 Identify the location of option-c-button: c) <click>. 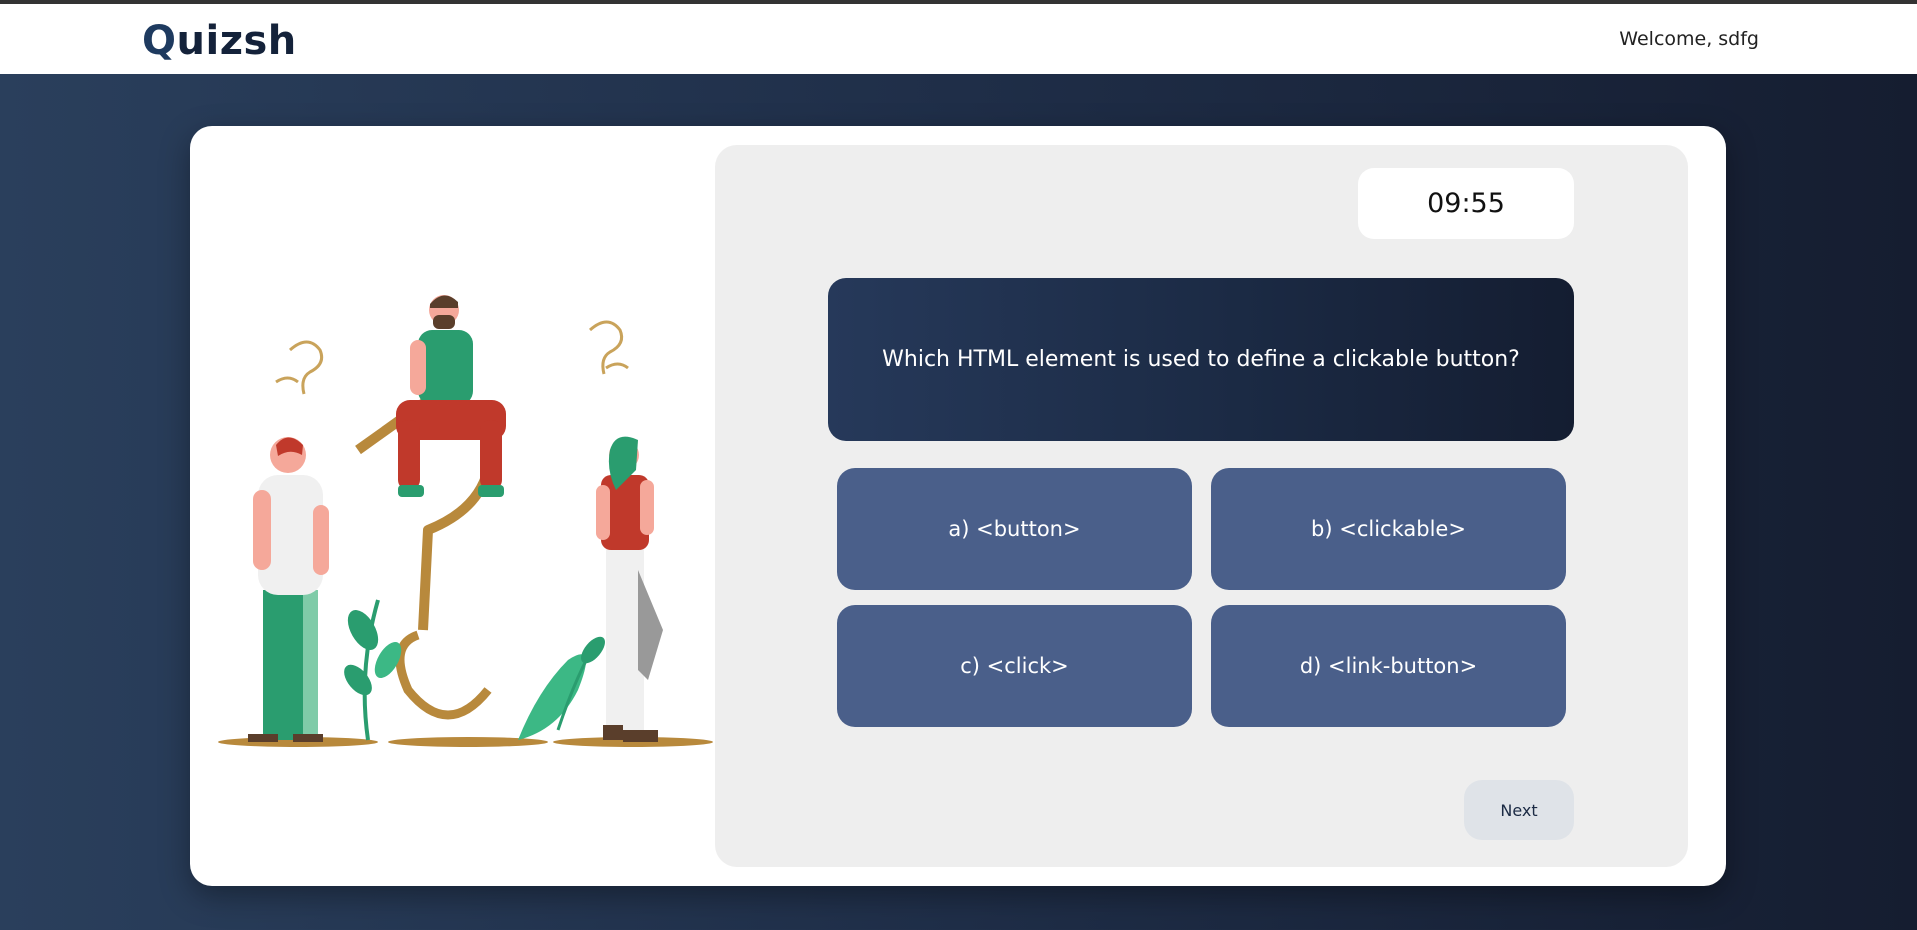
(1014, 666).